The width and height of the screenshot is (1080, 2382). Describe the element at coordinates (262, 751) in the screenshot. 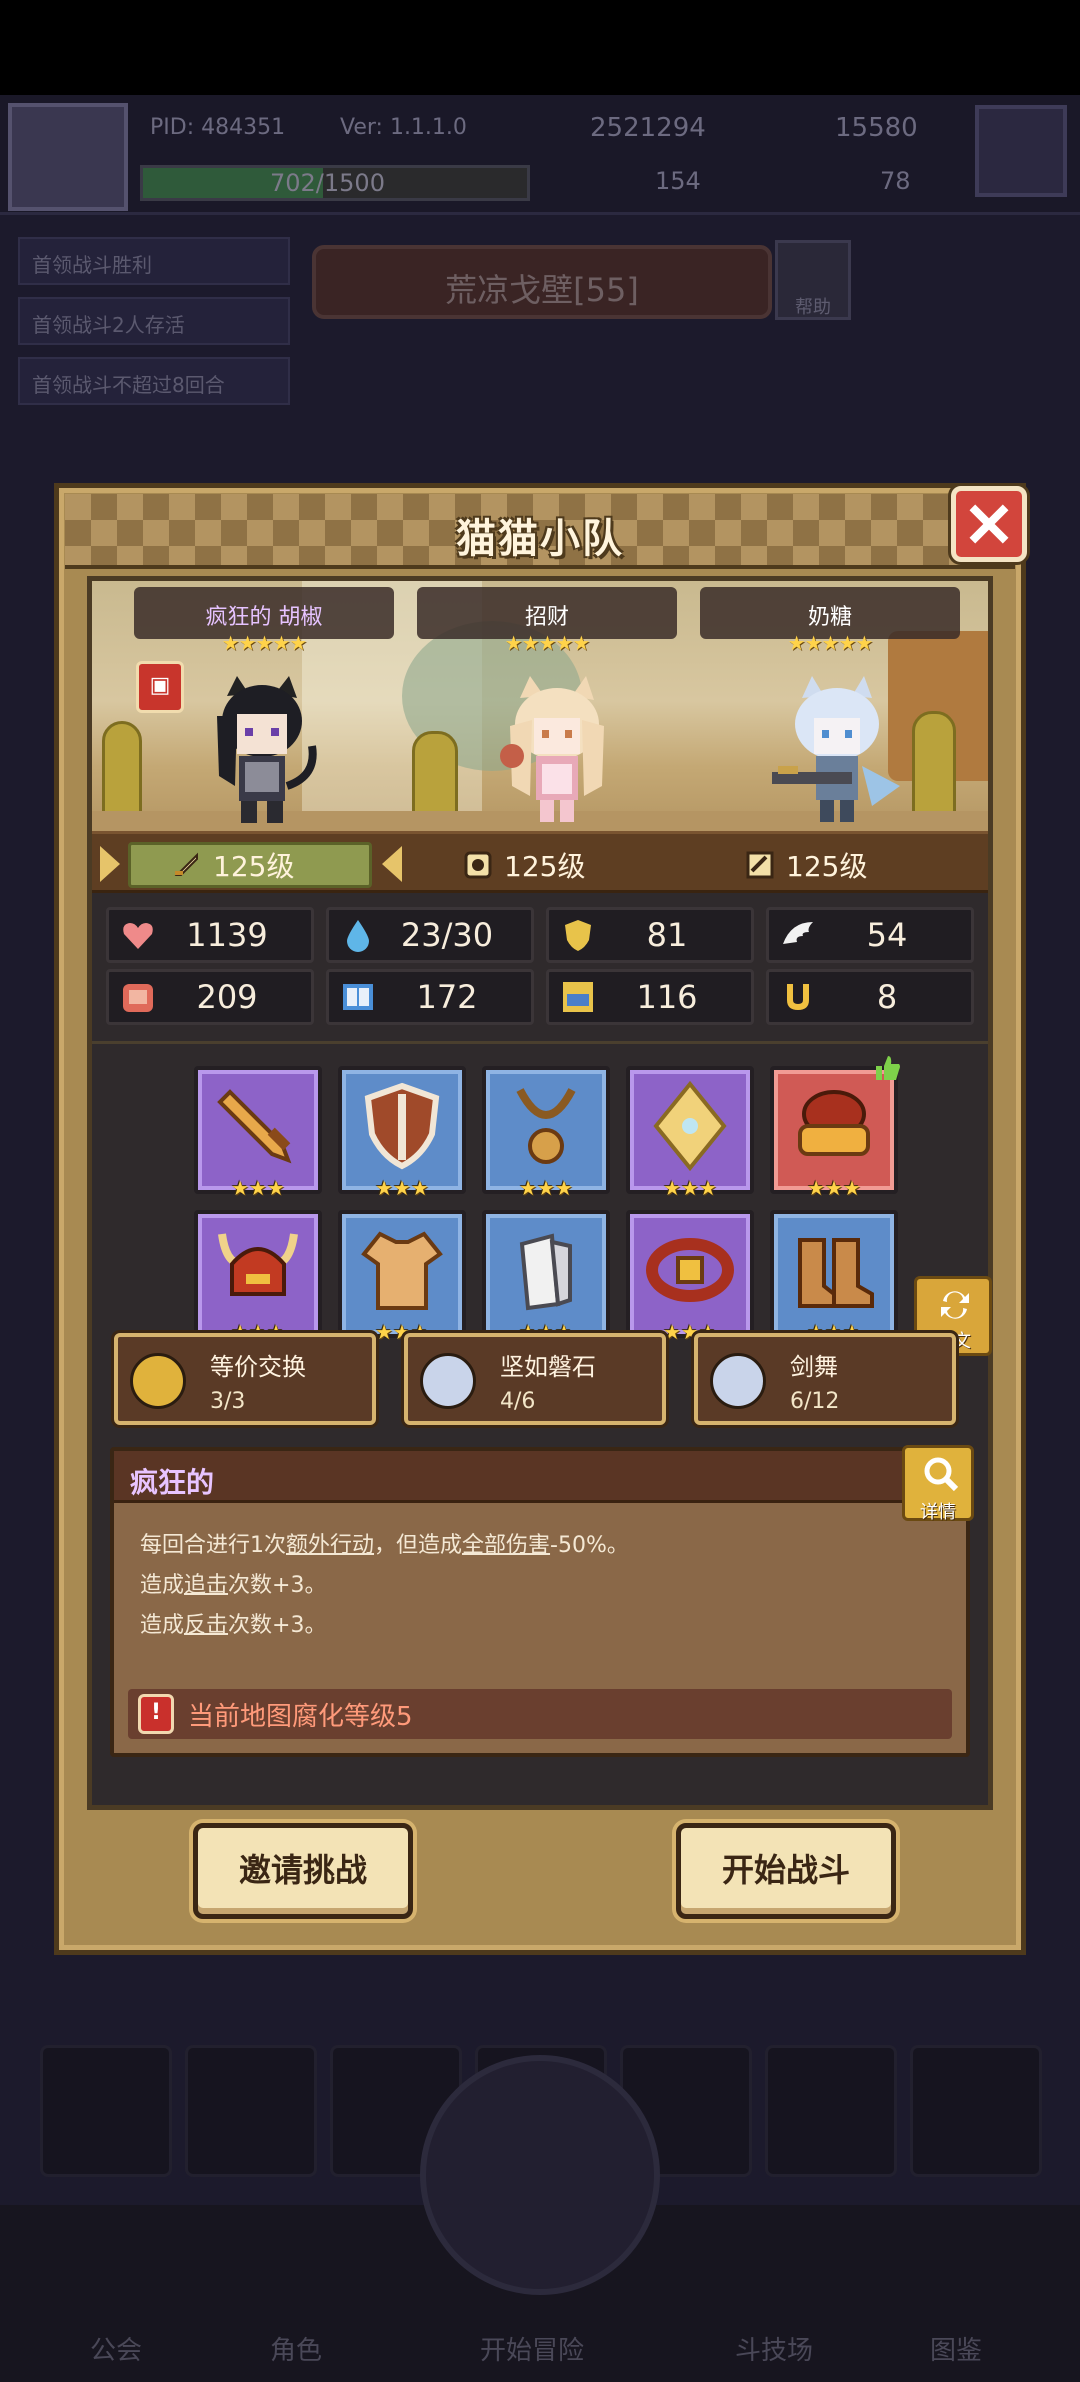

I see `character-sprite-pepper` at that location.